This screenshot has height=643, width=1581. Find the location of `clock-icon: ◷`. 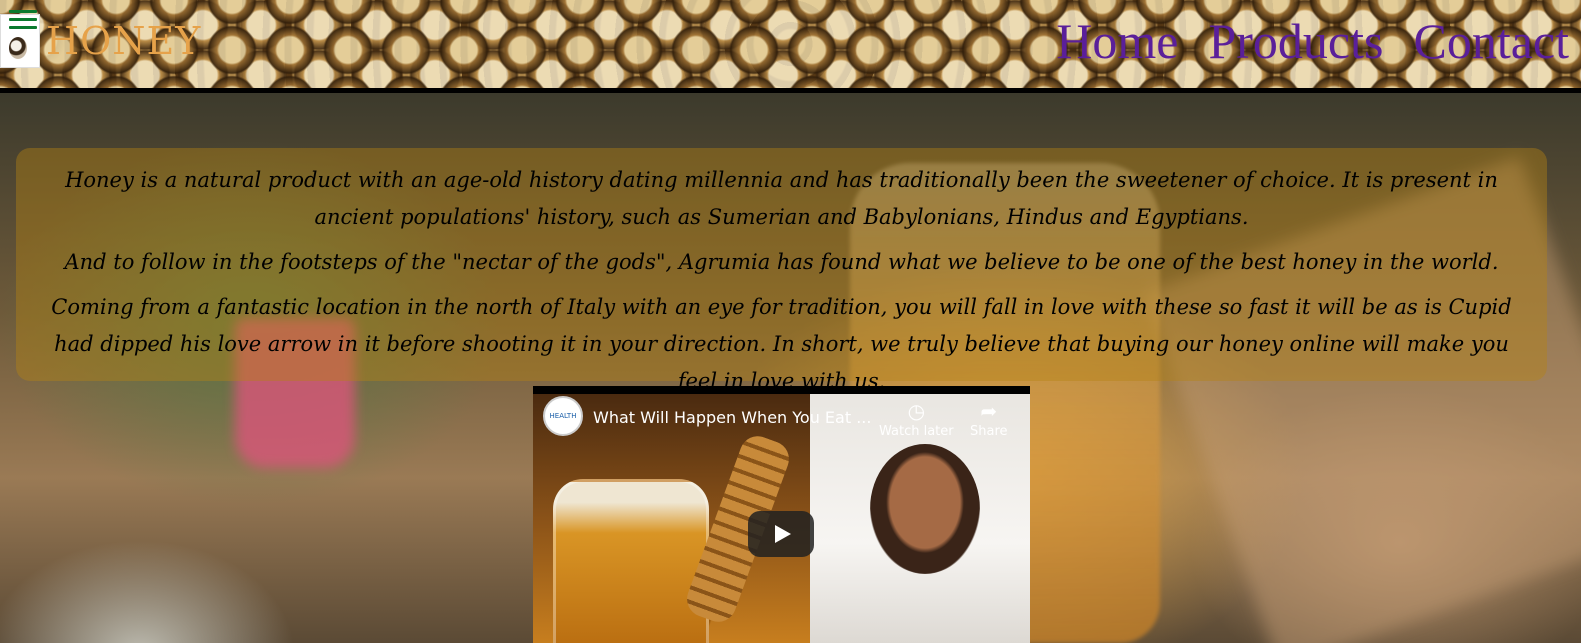

clock-icon: ◷ is located at coordinates (916, 411).